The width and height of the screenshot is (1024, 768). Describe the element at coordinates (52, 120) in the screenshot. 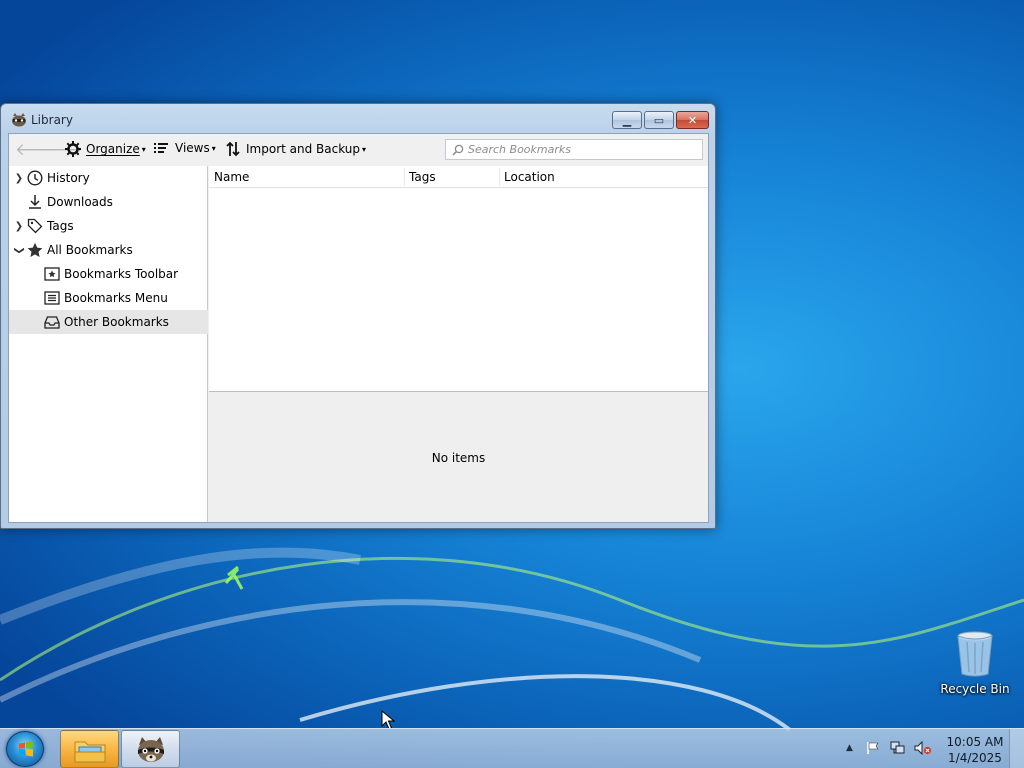

I see `window-title: Library` at that location.